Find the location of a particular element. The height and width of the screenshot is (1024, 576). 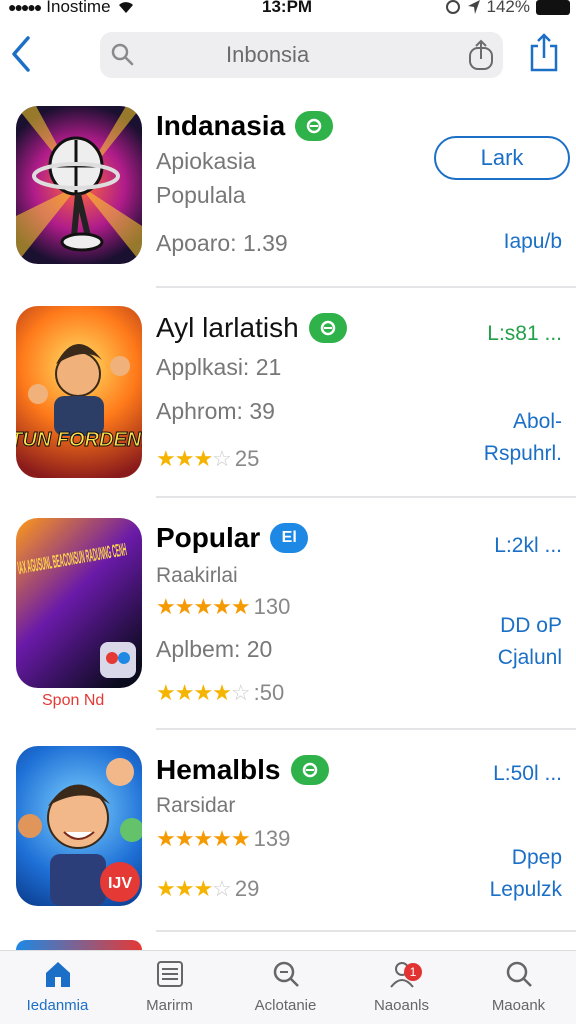

app-version: Apoaro: 1.39 is located at coordinates (222, 243).